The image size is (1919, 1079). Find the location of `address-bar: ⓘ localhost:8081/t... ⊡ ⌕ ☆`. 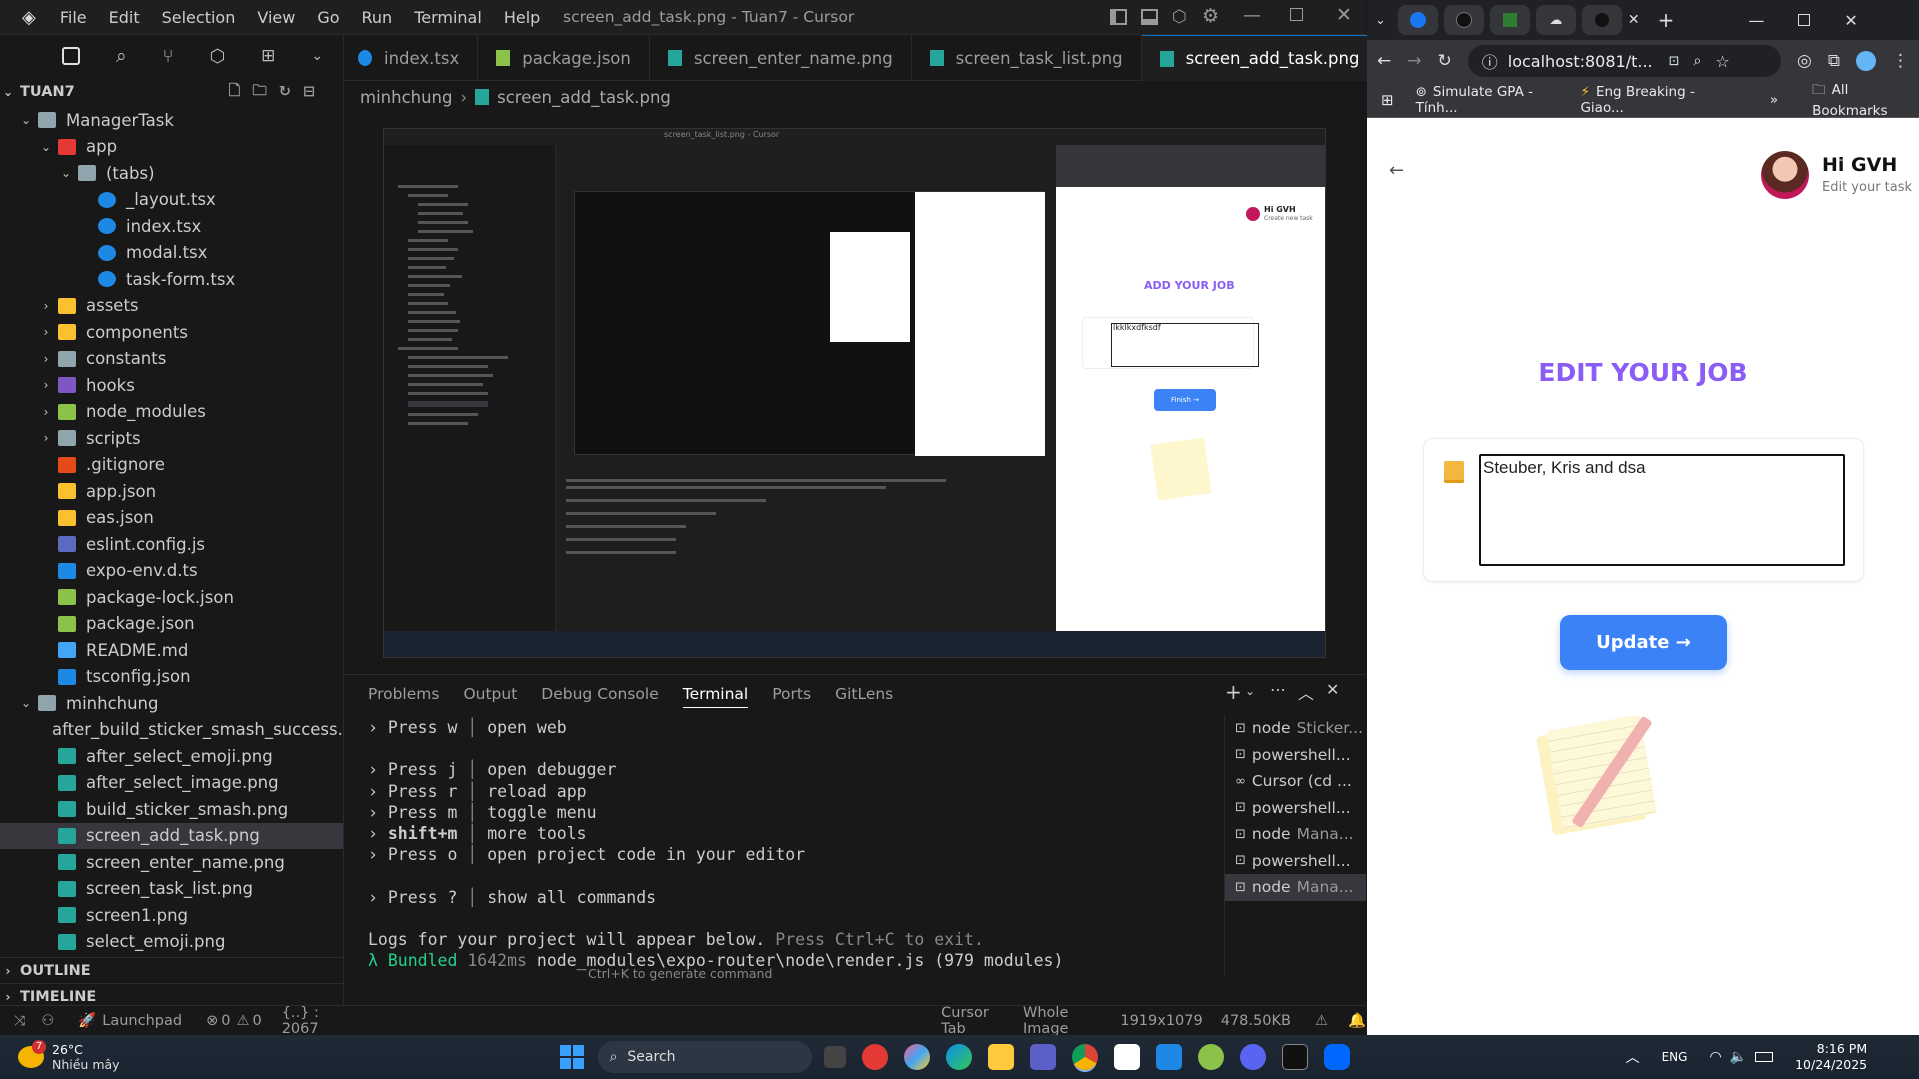

address-bar: ⓘ localhost:8081/t... ⊡ ⌕ ☆ is located at coordinates (1624, 61).